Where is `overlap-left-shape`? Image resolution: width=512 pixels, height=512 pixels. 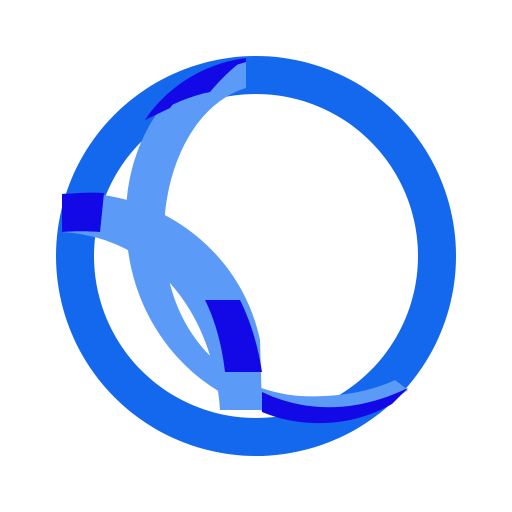 overlap-left-shape is located at coordinates (83, 212).